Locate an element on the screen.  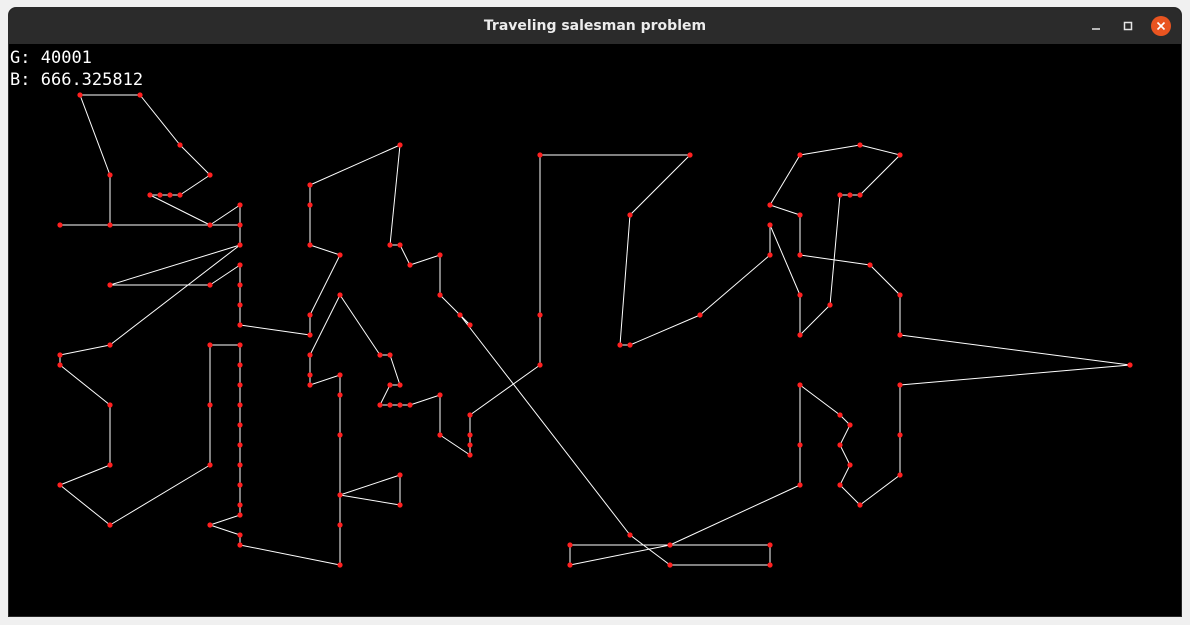
close-button is located at coordinates (1161, 26).